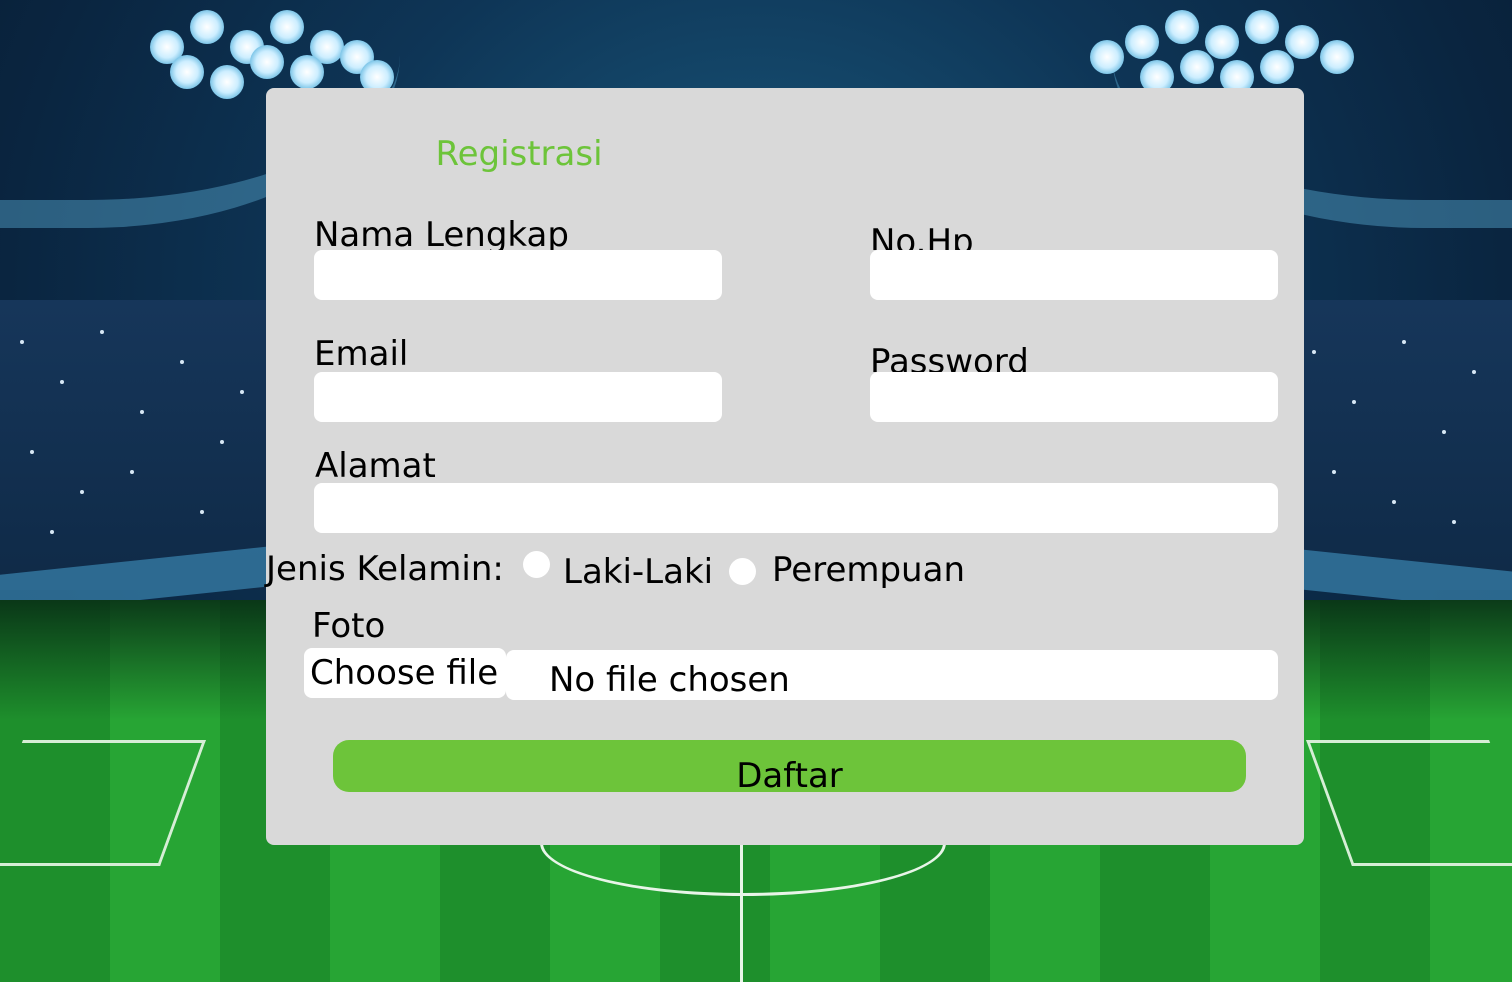  What do you see at coordinates (518, 397) in the screenshot?
I see `email-input` at bounding box center [518, 397].